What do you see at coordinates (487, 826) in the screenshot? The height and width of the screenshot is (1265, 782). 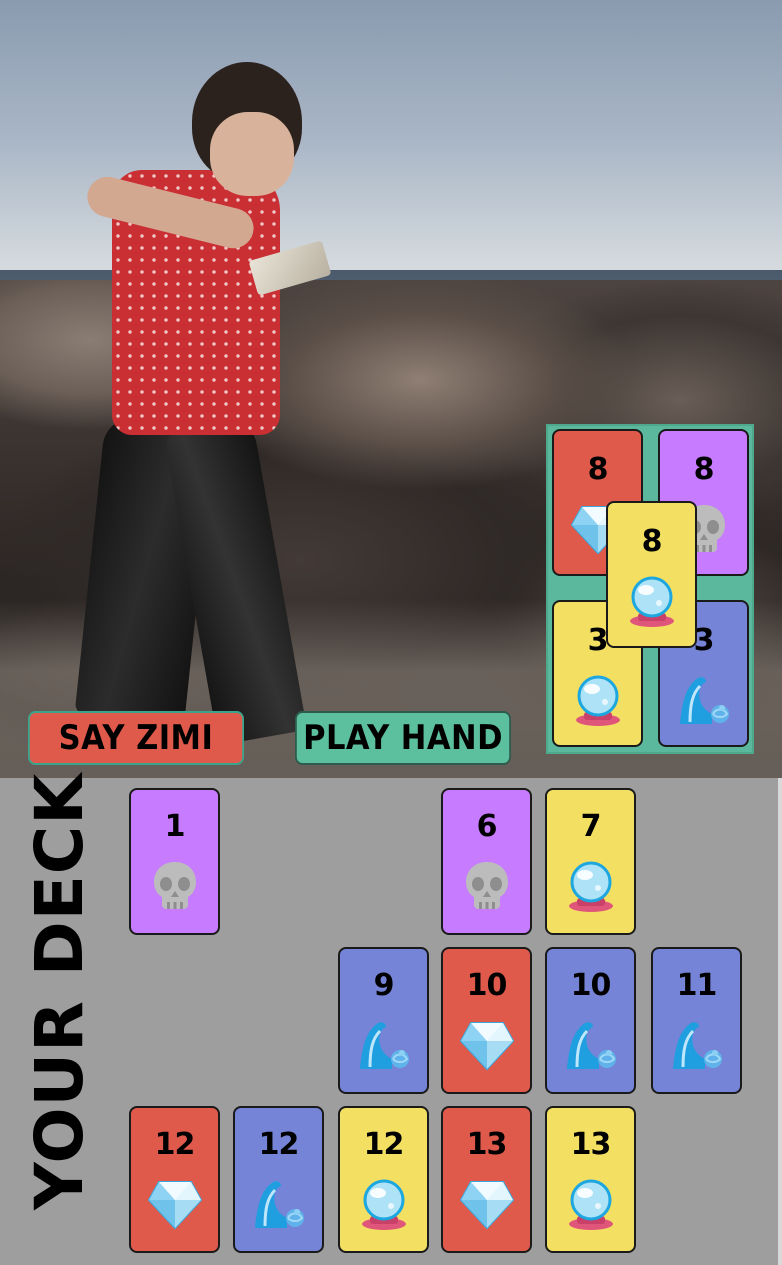 I see `card-value: 6` at bounding box center [487, 826].